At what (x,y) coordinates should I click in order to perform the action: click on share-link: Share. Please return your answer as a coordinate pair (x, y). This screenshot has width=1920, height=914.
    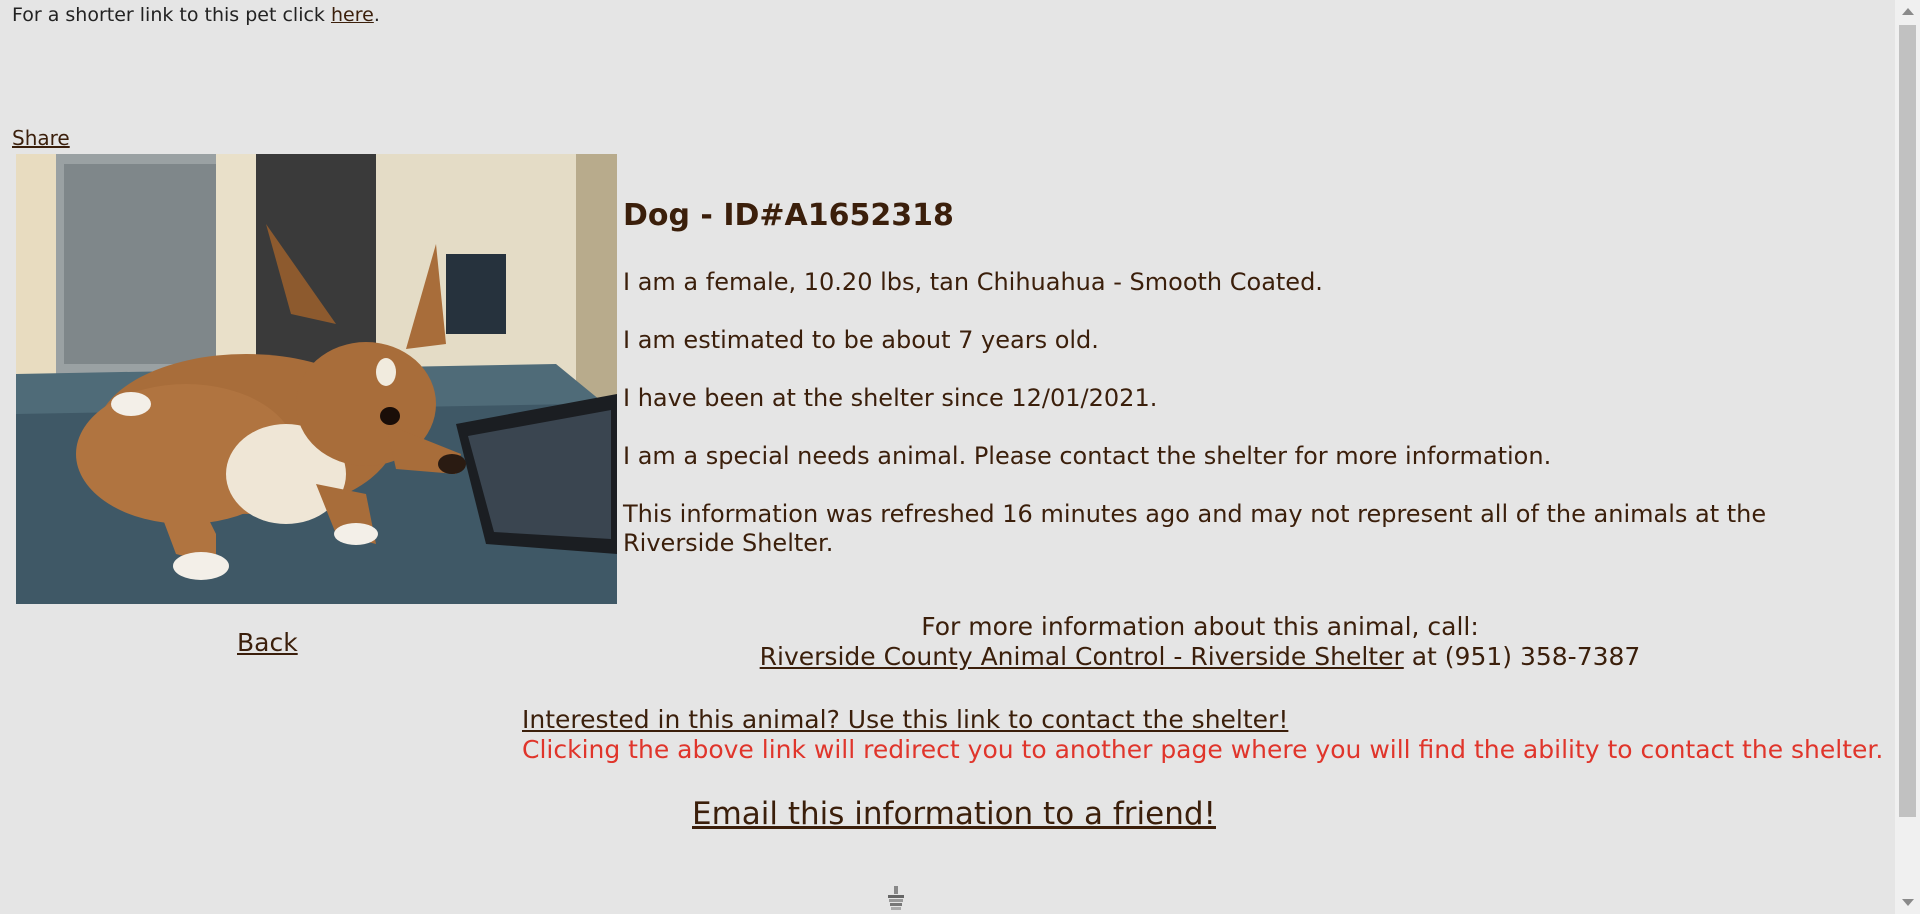
    Looking at the image, I should click on (41, 138).